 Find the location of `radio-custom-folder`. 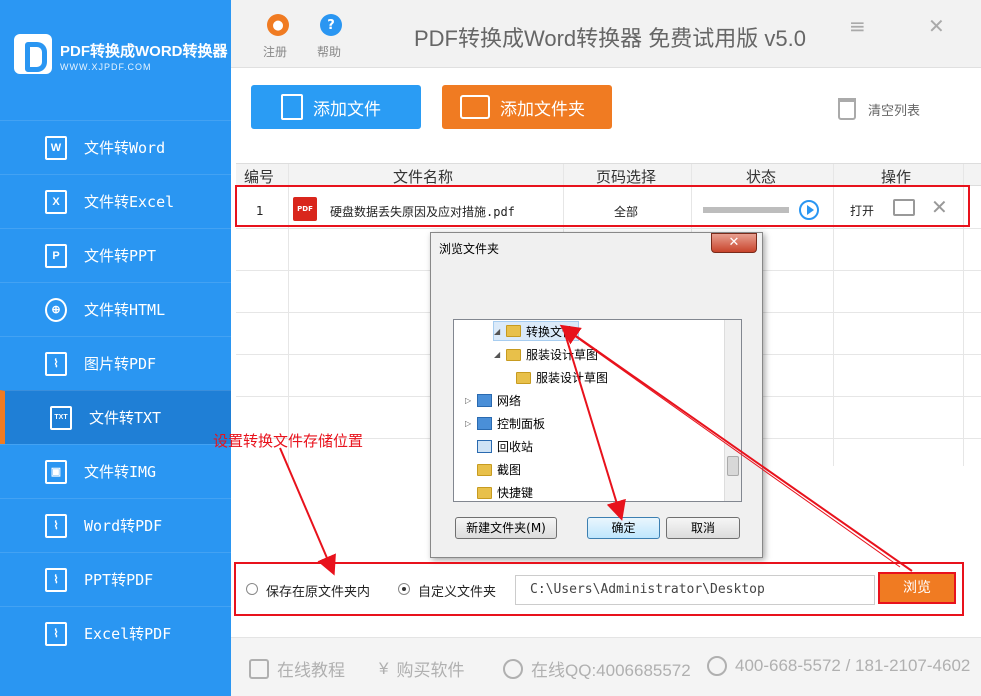

radio-custom-folder is located at coordinates (404, 589).